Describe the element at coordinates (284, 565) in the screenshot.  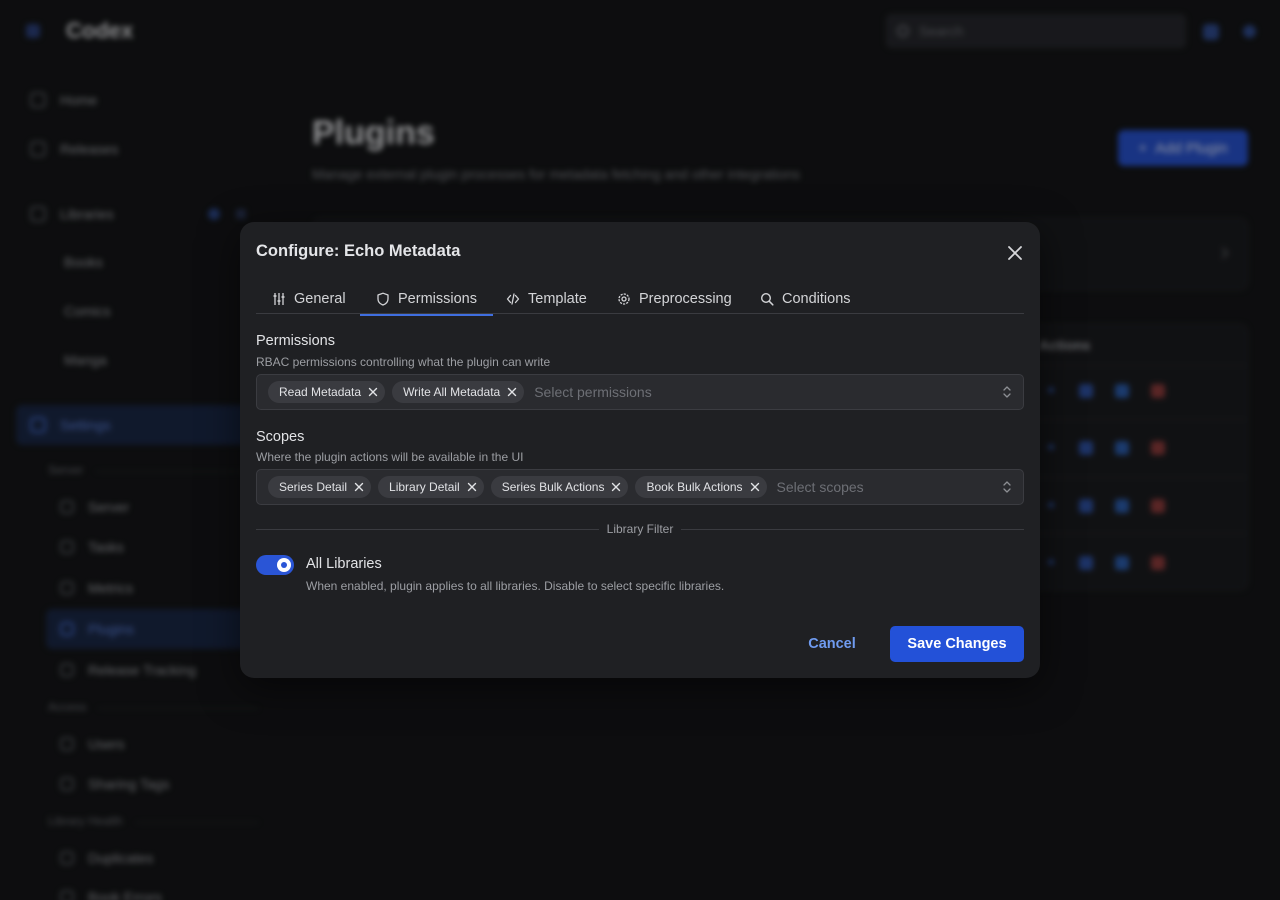
I see `toggle-knob` at that location.